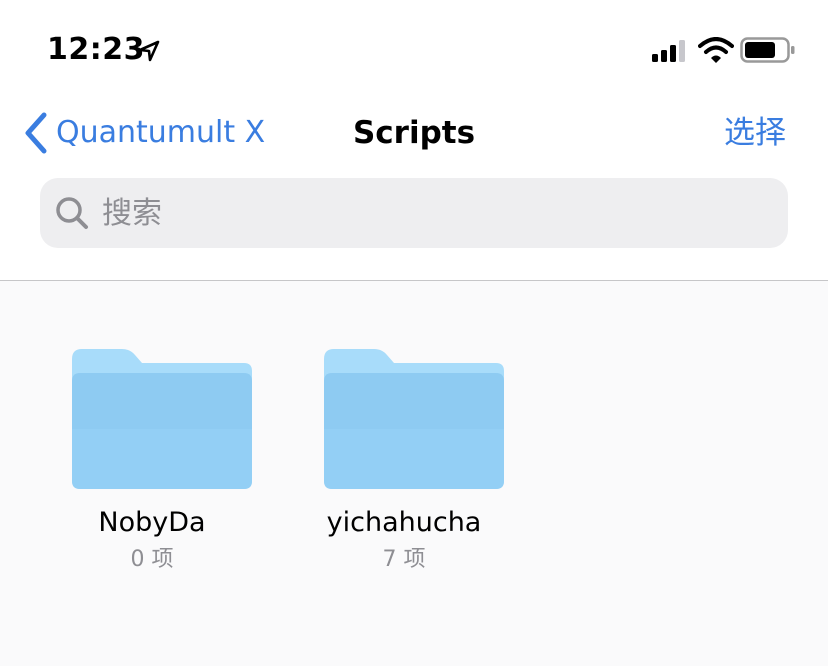 The height and width of the screenshot is (666, 828). What do you see at coordinates (152, 522) in the screenshot?
I see `folder-name: NobyDa` at bounding box center [152, 522].